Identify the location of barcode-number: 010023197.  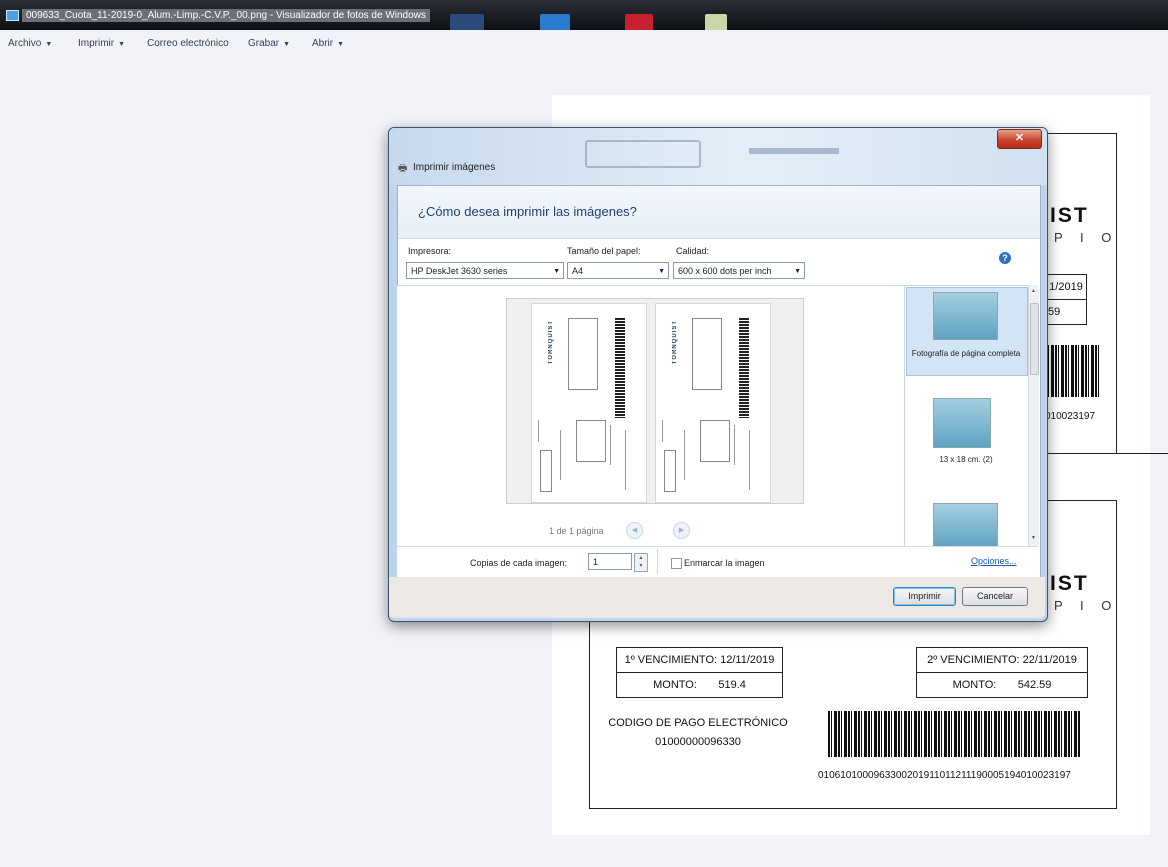
(1070, 416).